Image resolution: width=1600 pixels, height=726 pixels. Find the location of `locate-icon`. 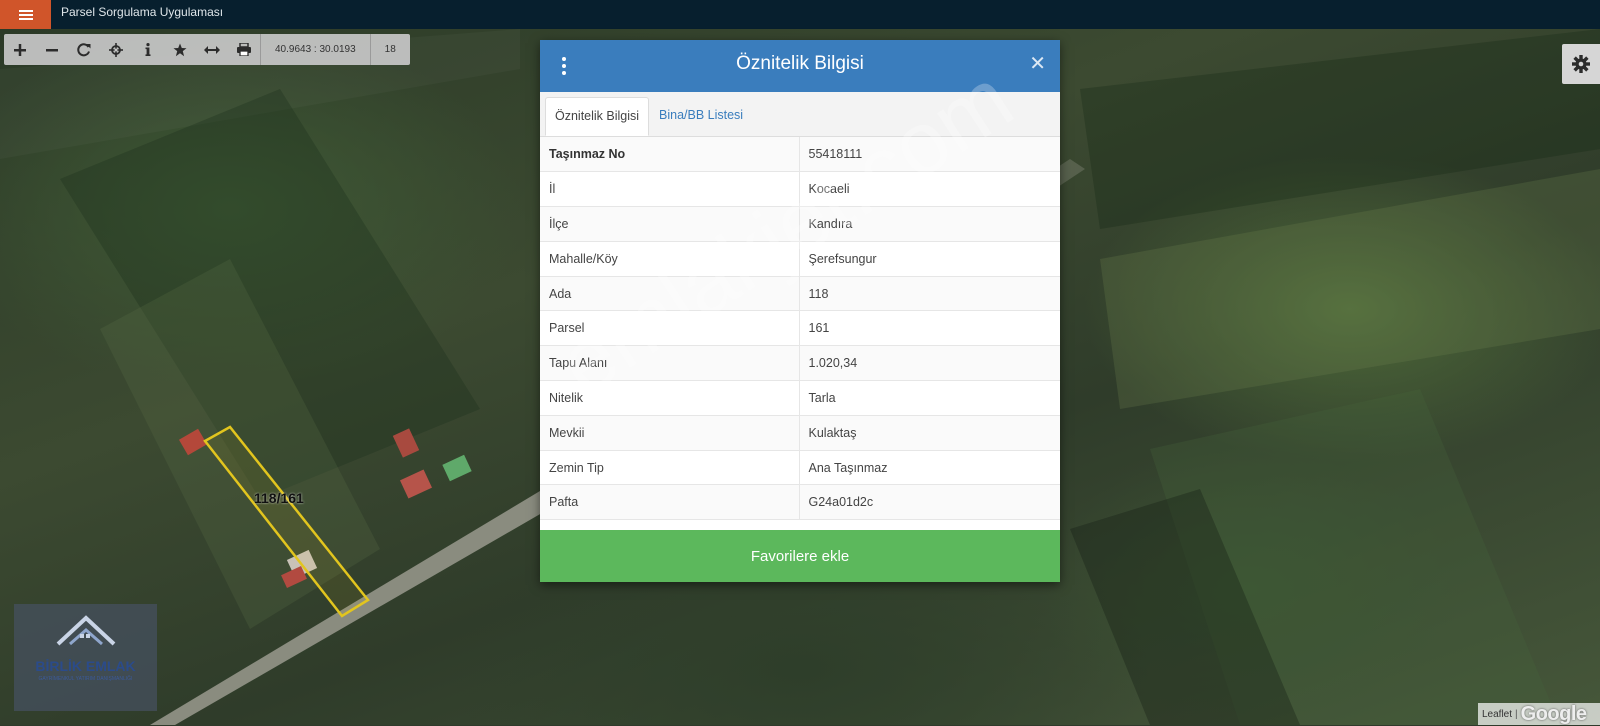

locate-icon is located at coordinates (116, 49).